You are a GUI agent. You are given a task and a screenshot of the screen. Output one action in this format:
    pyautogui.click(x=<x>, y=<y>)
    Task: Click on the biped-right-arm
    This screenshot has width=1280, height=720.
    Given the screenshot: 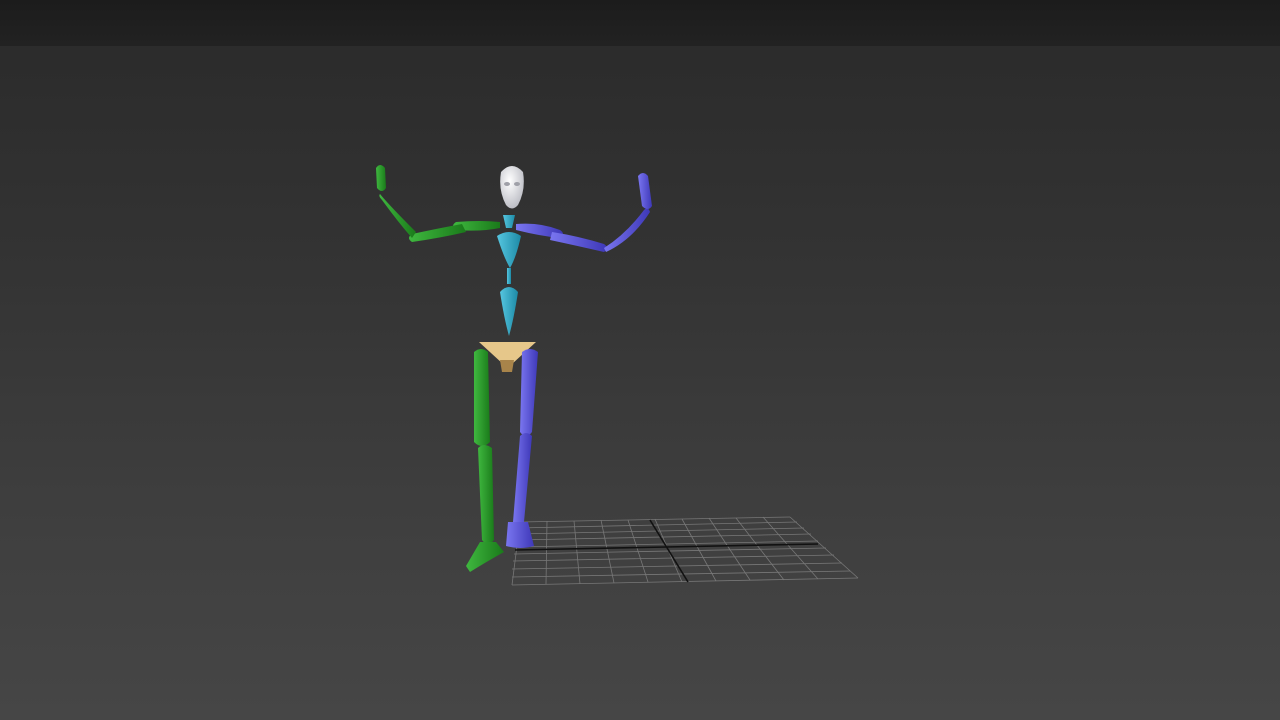 What is the action you would take?
    pyautogui.click(x=584, y=212)
    